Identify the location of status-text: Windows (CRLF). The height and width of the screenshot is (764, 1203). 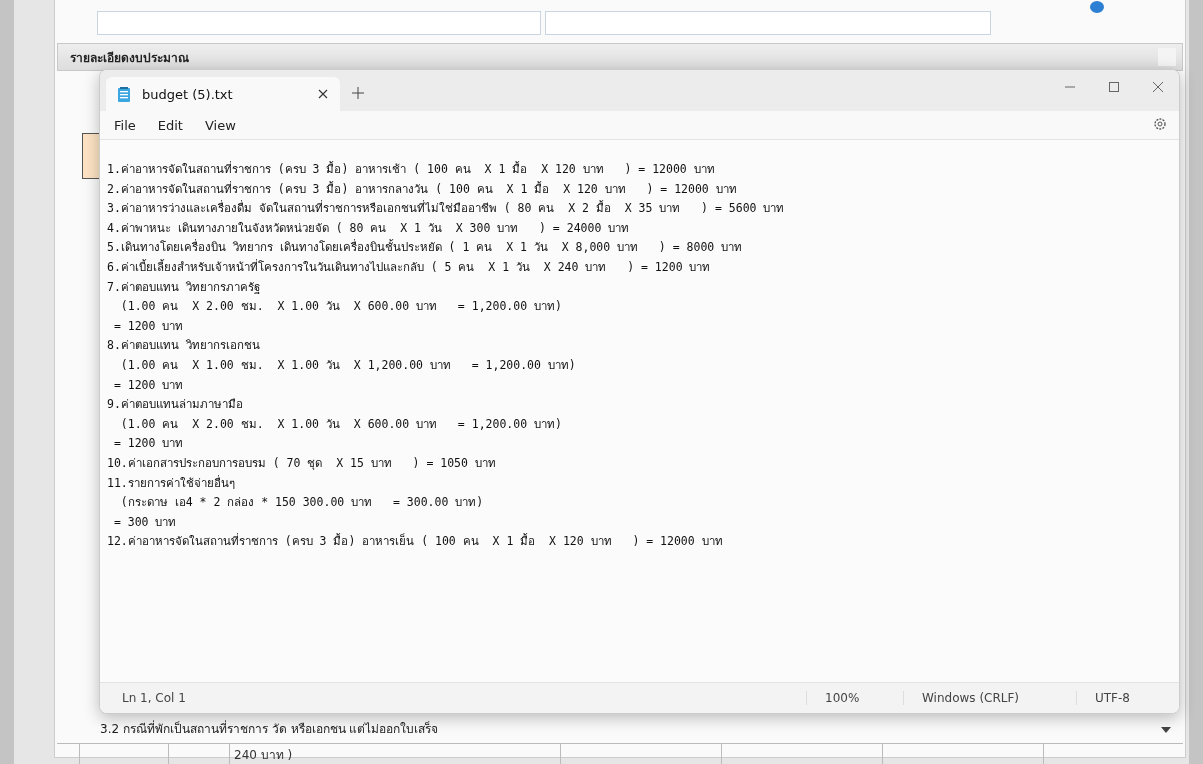
(971, 698).